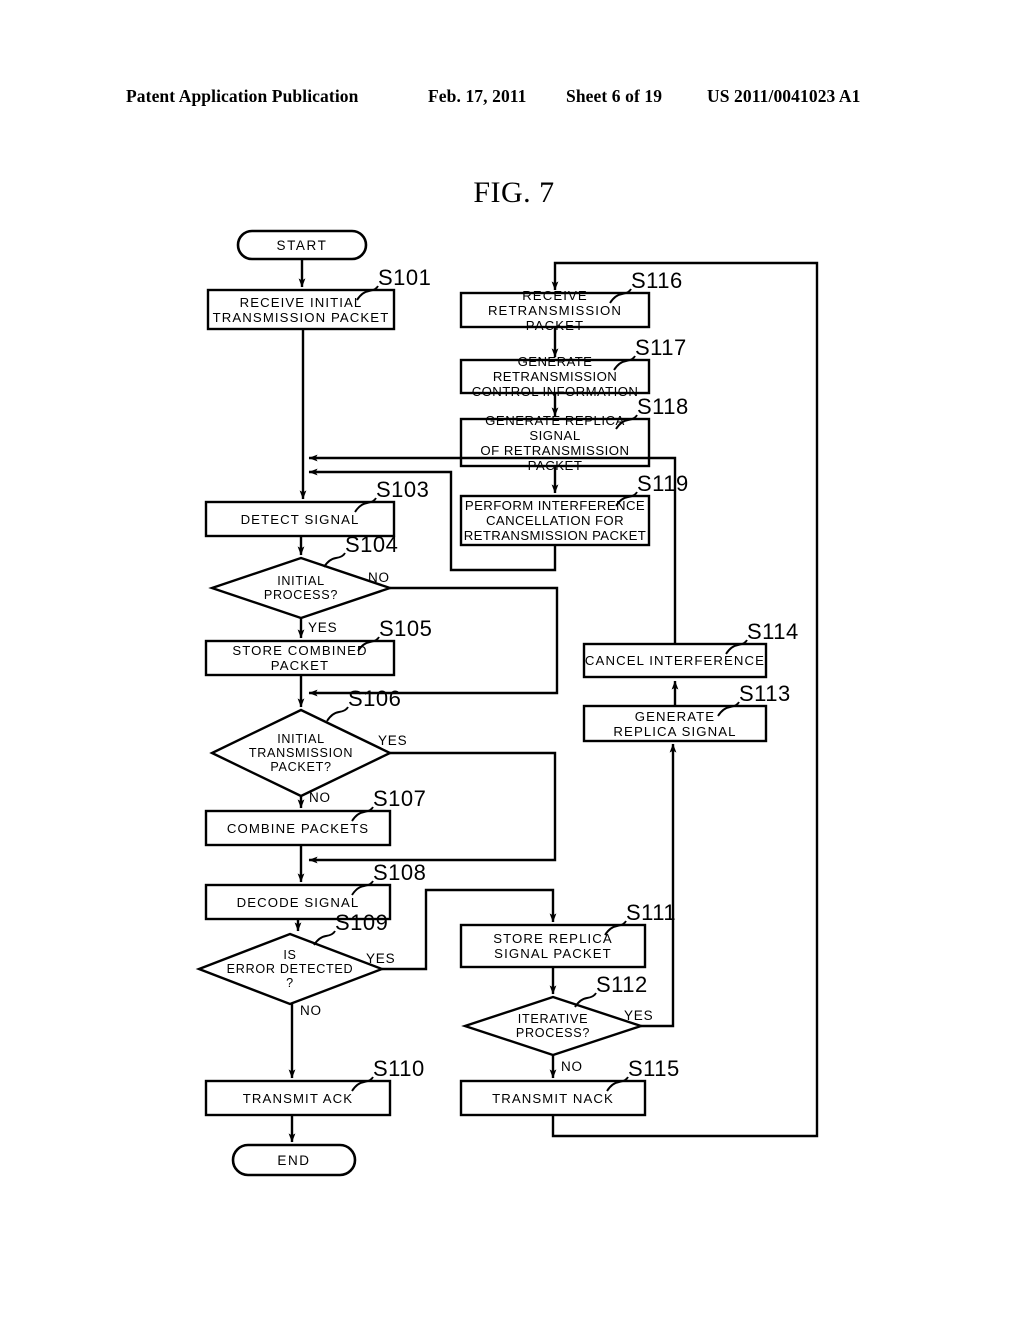  I want to click on branch-s104-yes: YES, so click(323, 627).